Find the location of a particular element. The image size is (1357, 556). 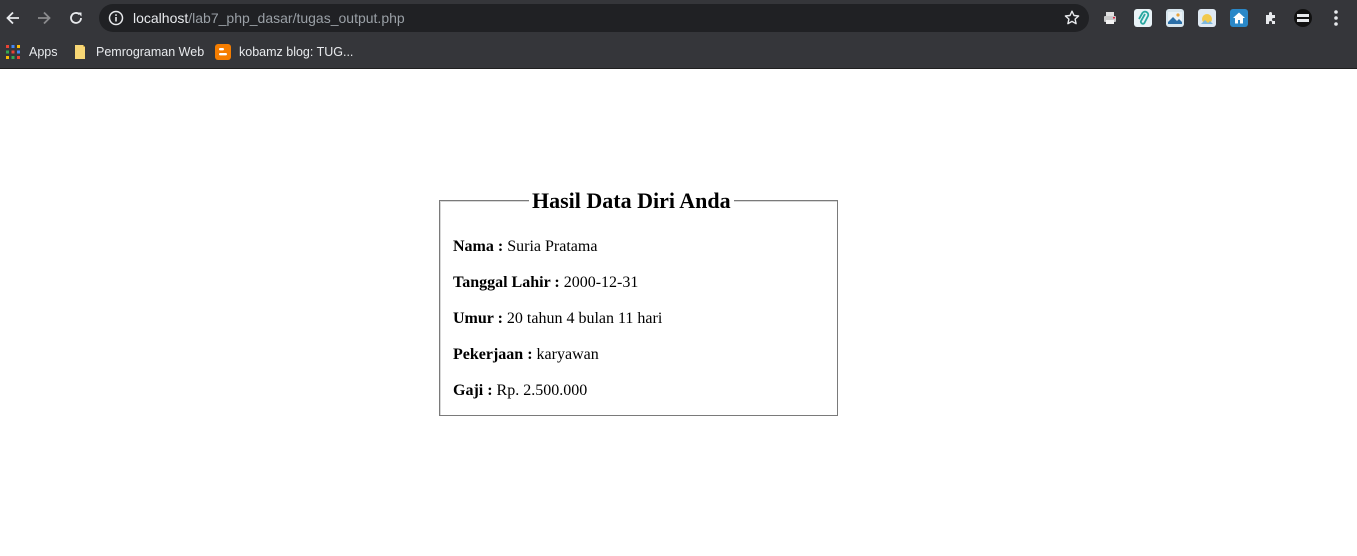

back-button is located at coordinates (13, 18).